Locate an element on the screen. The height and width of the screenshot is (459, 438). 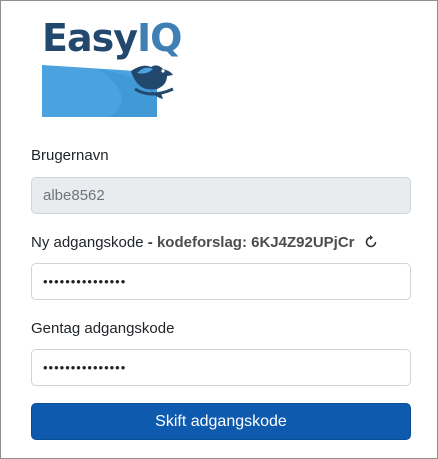
repeat-password-masked: ••••••••••••••• is located at coordinates (85, 367).